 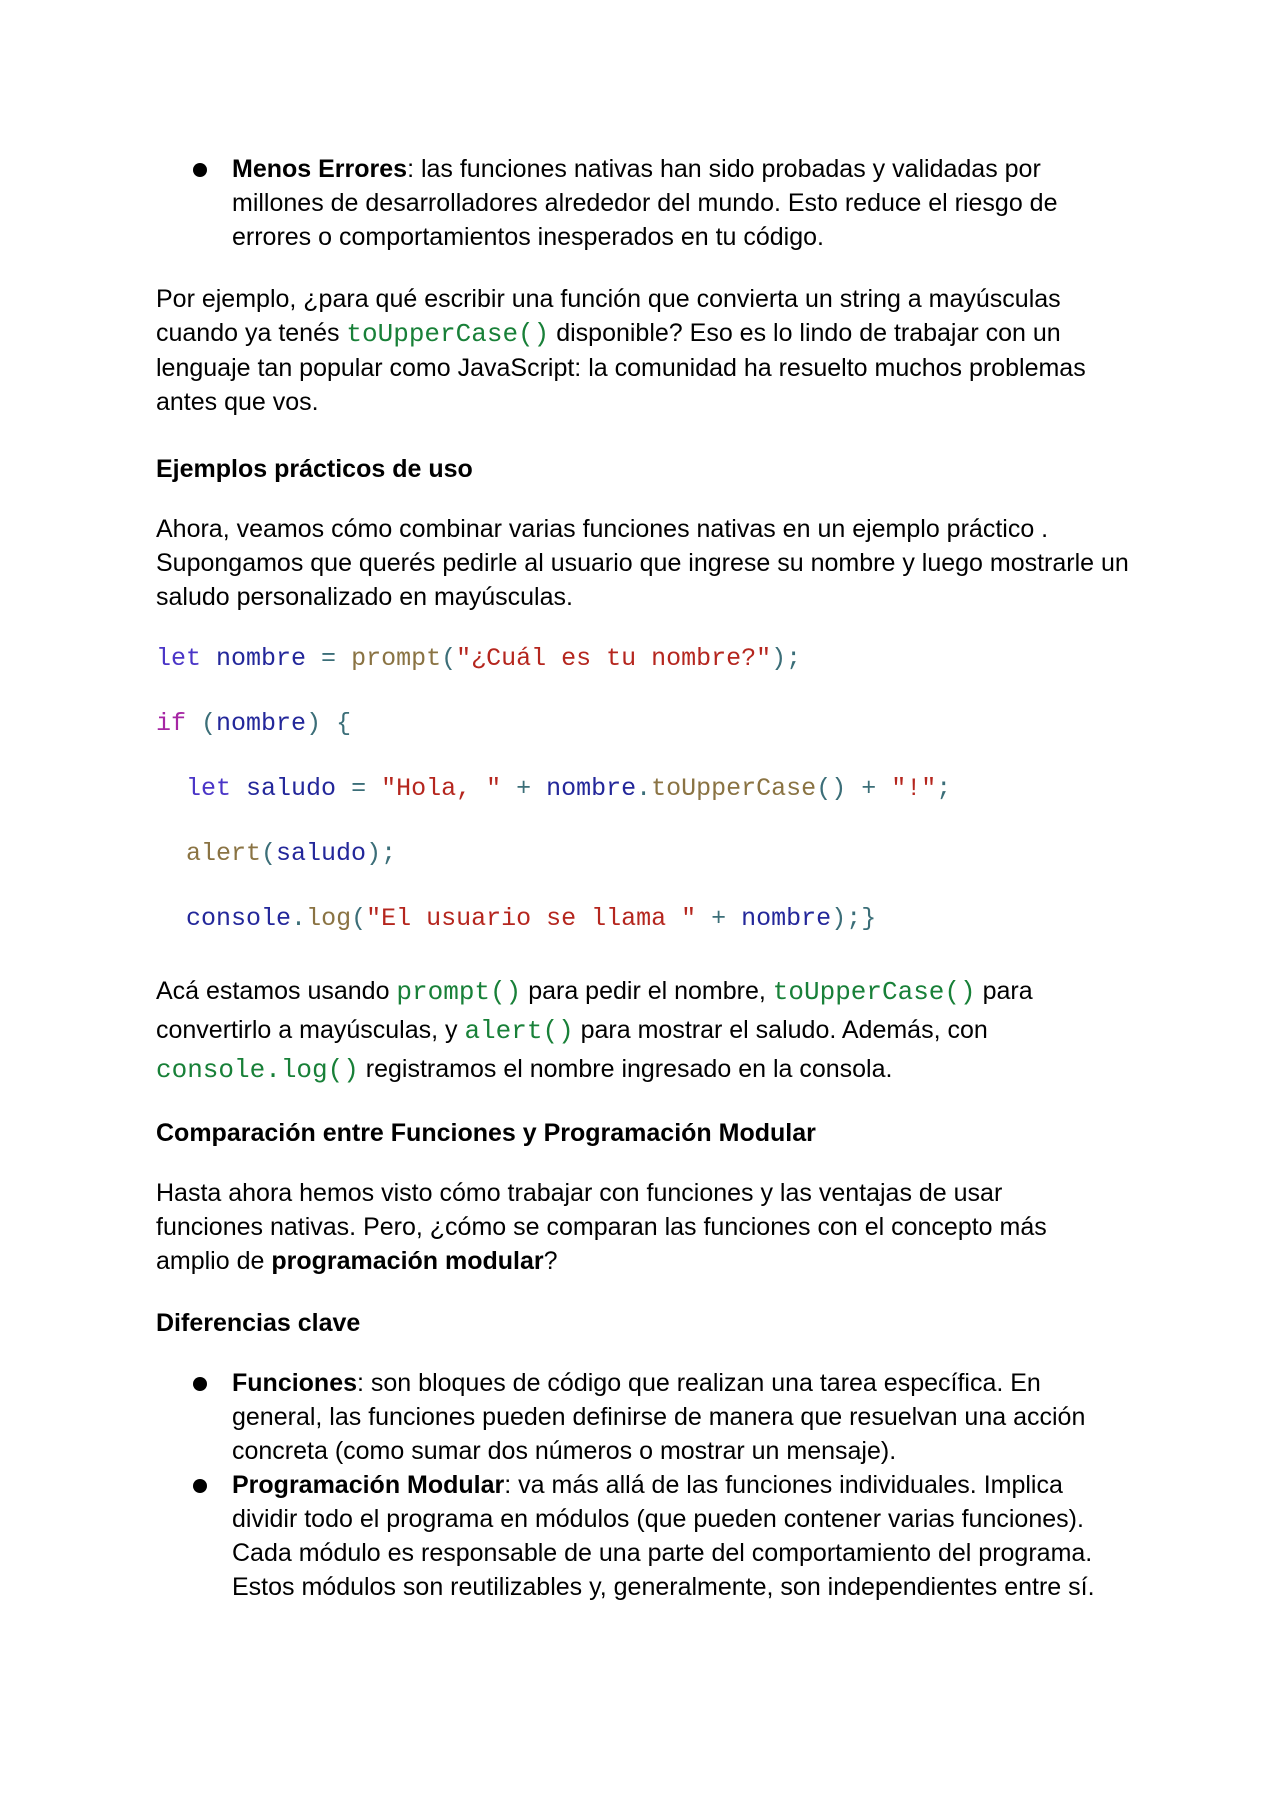 I want to click on inline-code: alert(), so click(x=519, y=1031).